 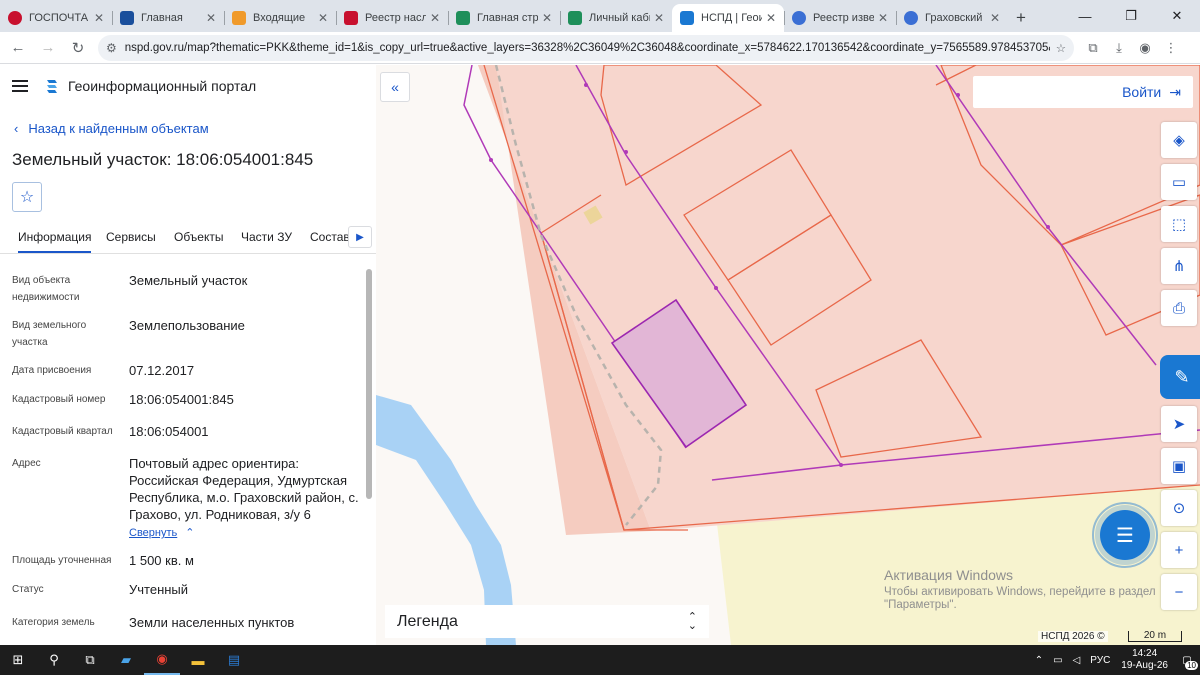 I want to click on bookmark-star-icon: ☆, so click(x=1061, y=48).